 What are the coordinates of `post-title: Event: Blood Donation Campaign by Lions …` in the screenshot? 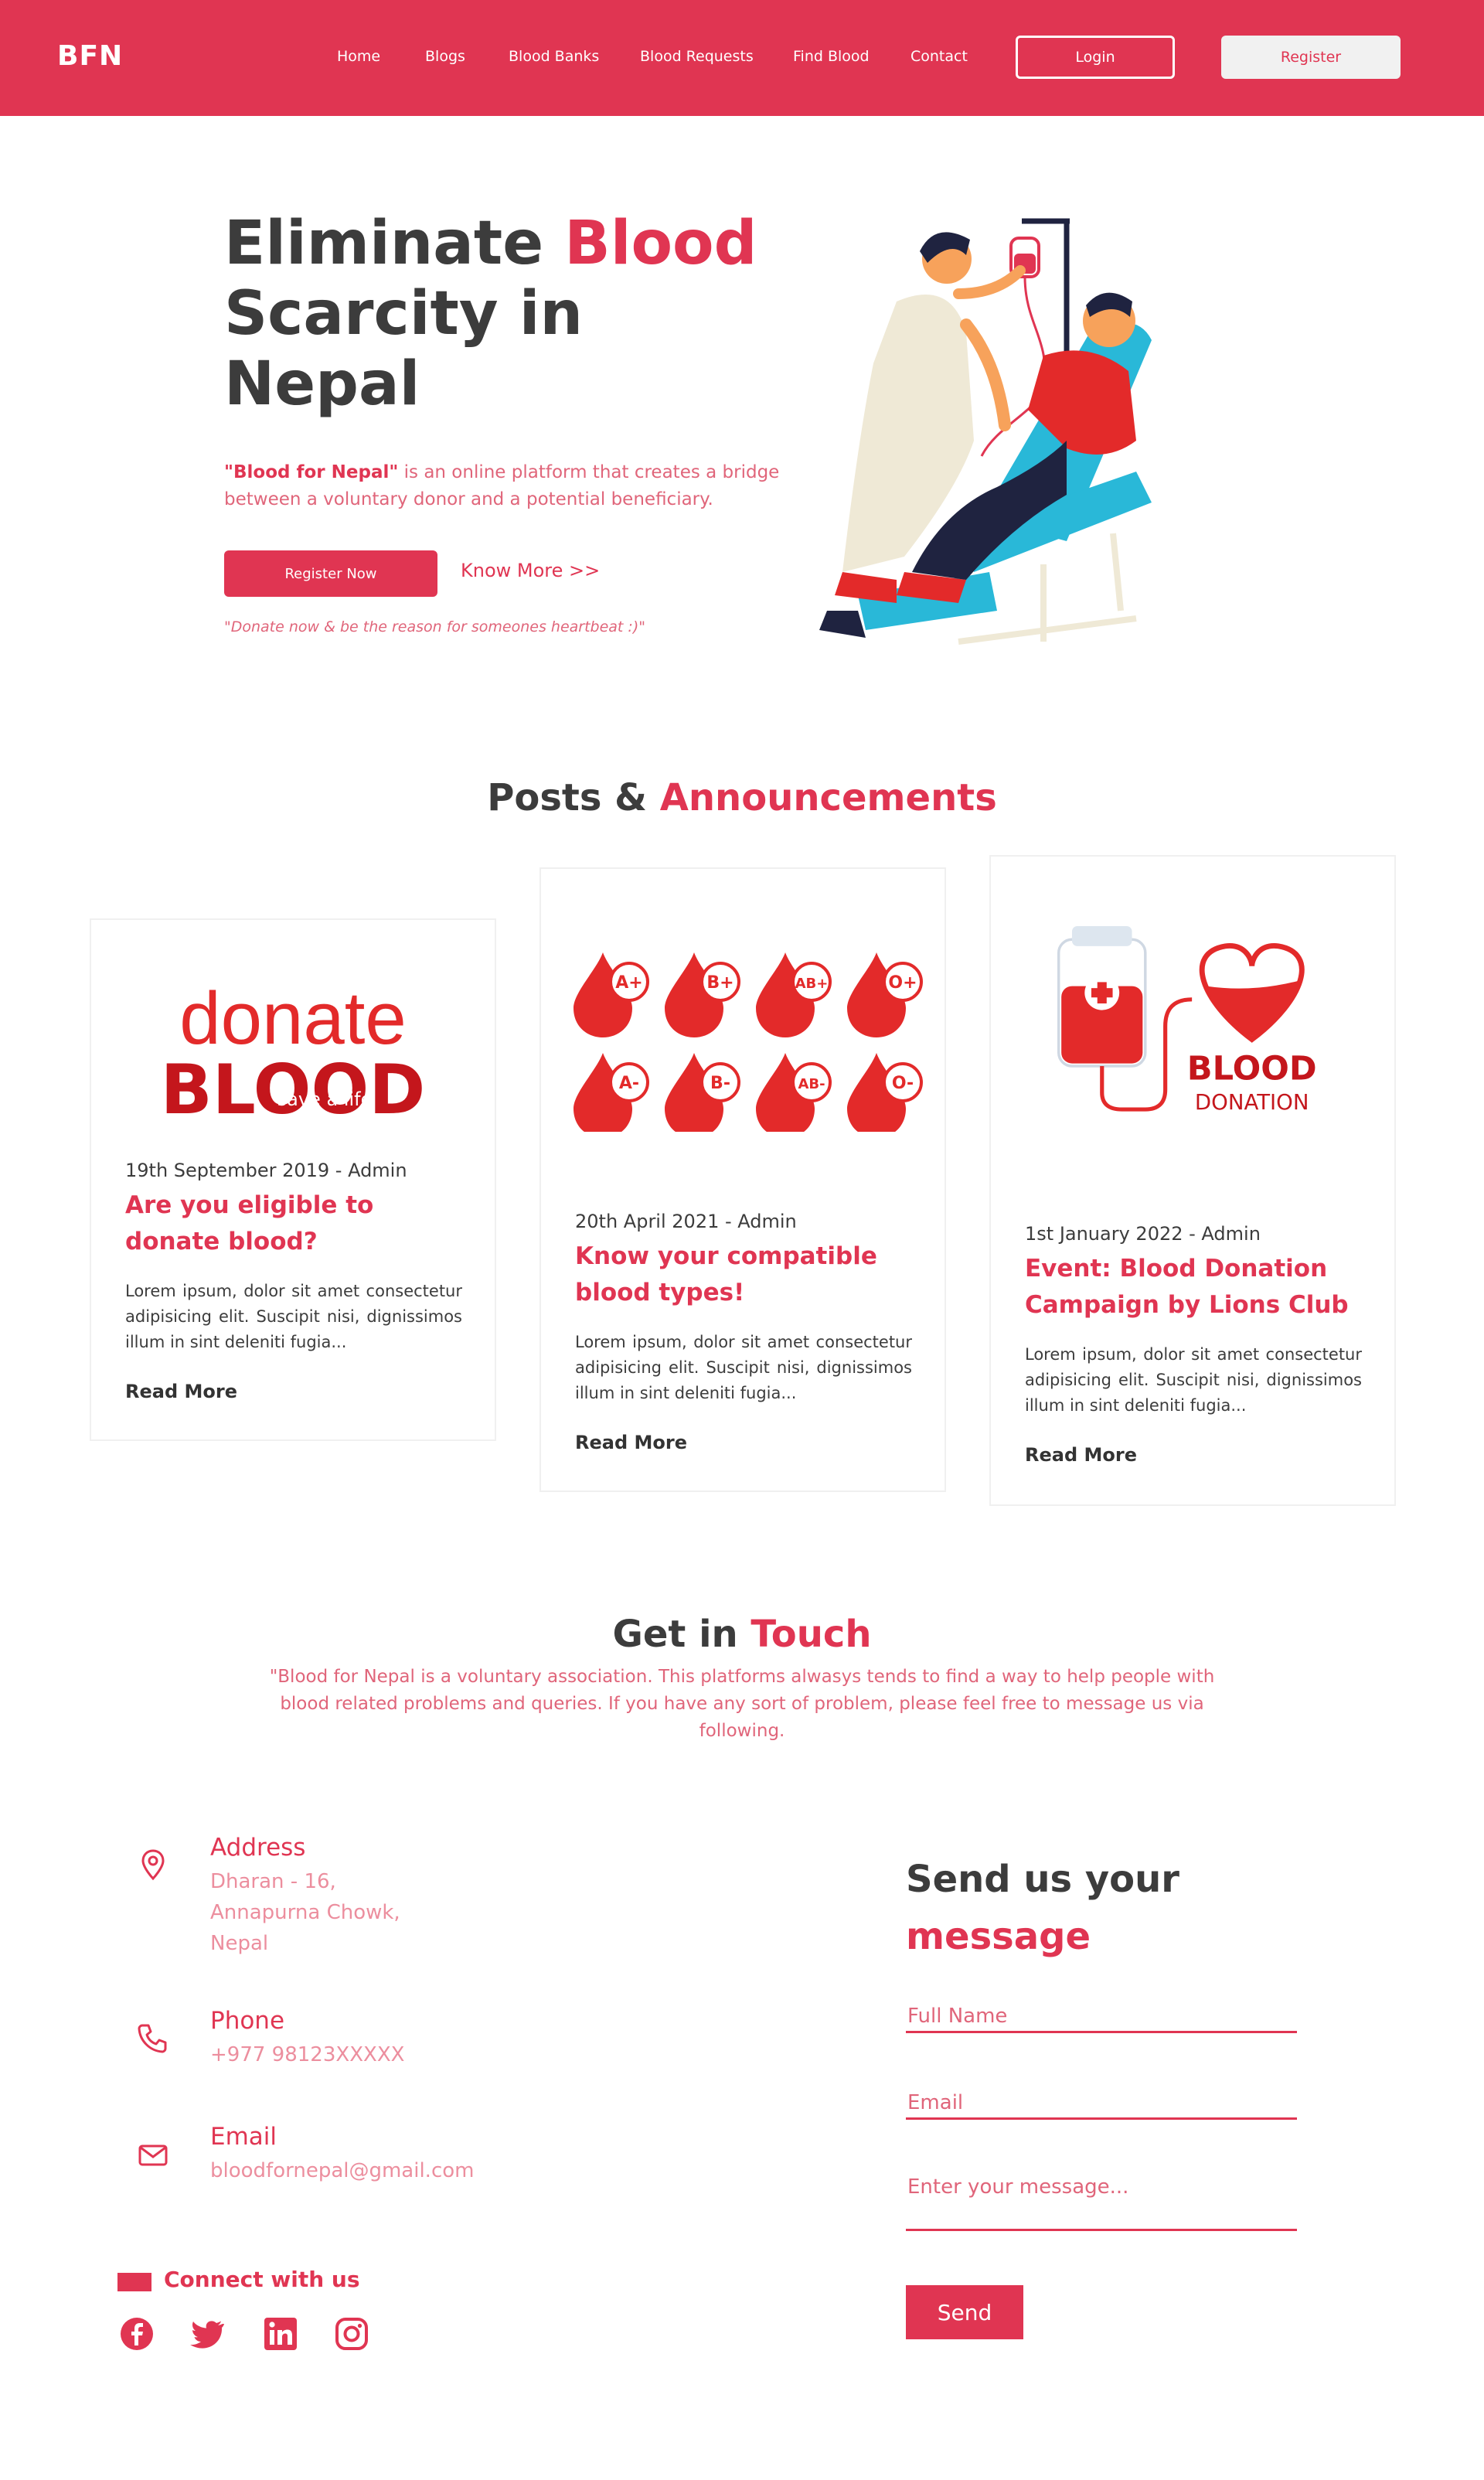 It's located at (1199, 1287).